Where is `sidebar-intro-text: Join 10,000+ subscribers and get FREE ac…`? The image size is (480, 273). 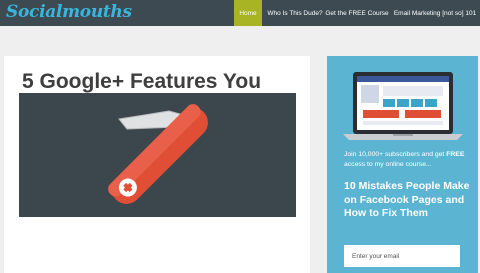 sidebar-intro-text: Join 10,000+ subscribers and get FREE ac… is located at coordinates (406, 160).